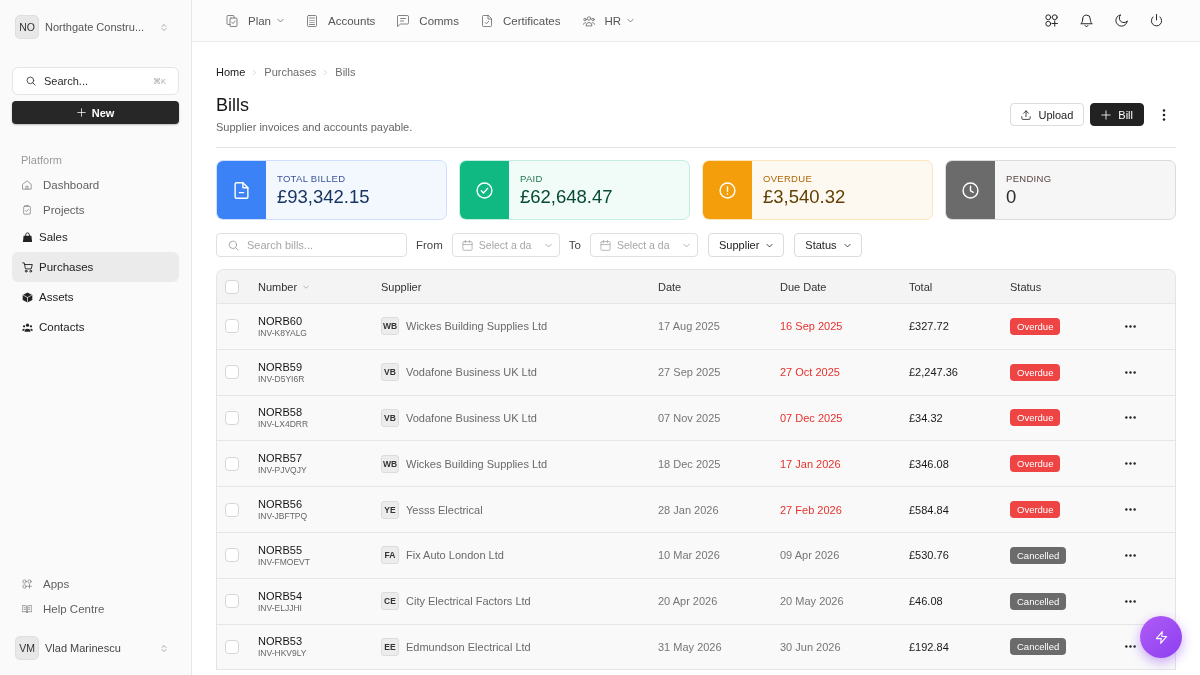  I want to click on sidebar-item: Purchases, so click(95, 267).